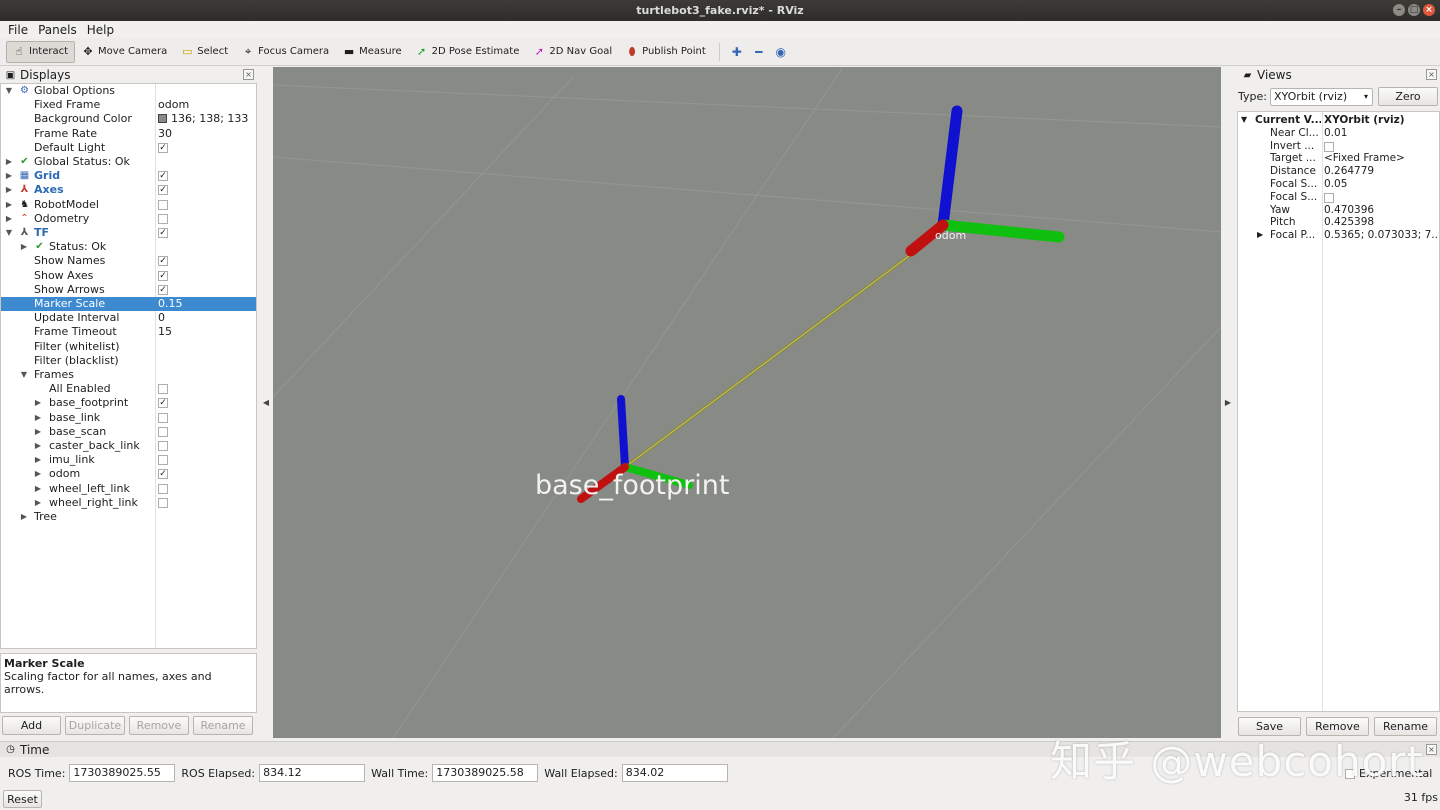 The image size is (1440, 810). Describe the element at coordinates (128, 105) in the screenshot. I see `tree-row-fixed-frame: Fixed Frame odom` at that location.